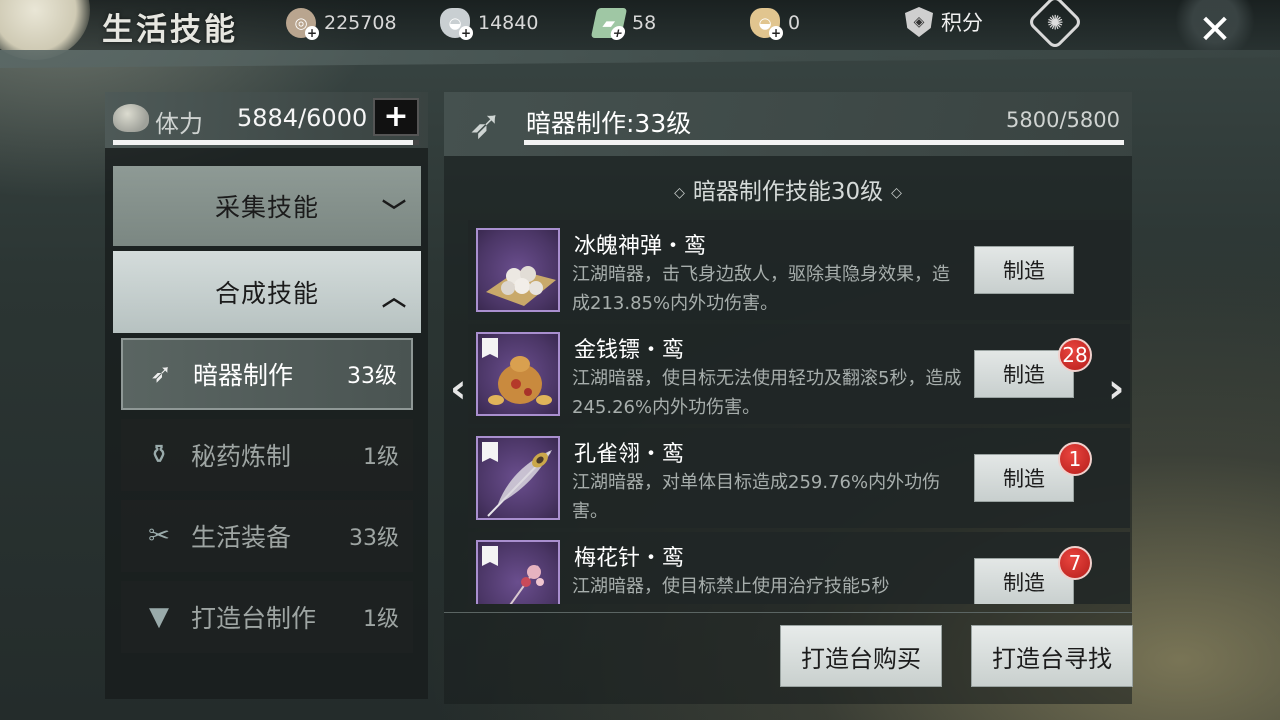 The height and width of the screenshot is (720, 1280). What do you see at coordinates (241, 456) in the screenshot?
I see `skill-name: 秘药炼制` at bounding box center [241, 456].